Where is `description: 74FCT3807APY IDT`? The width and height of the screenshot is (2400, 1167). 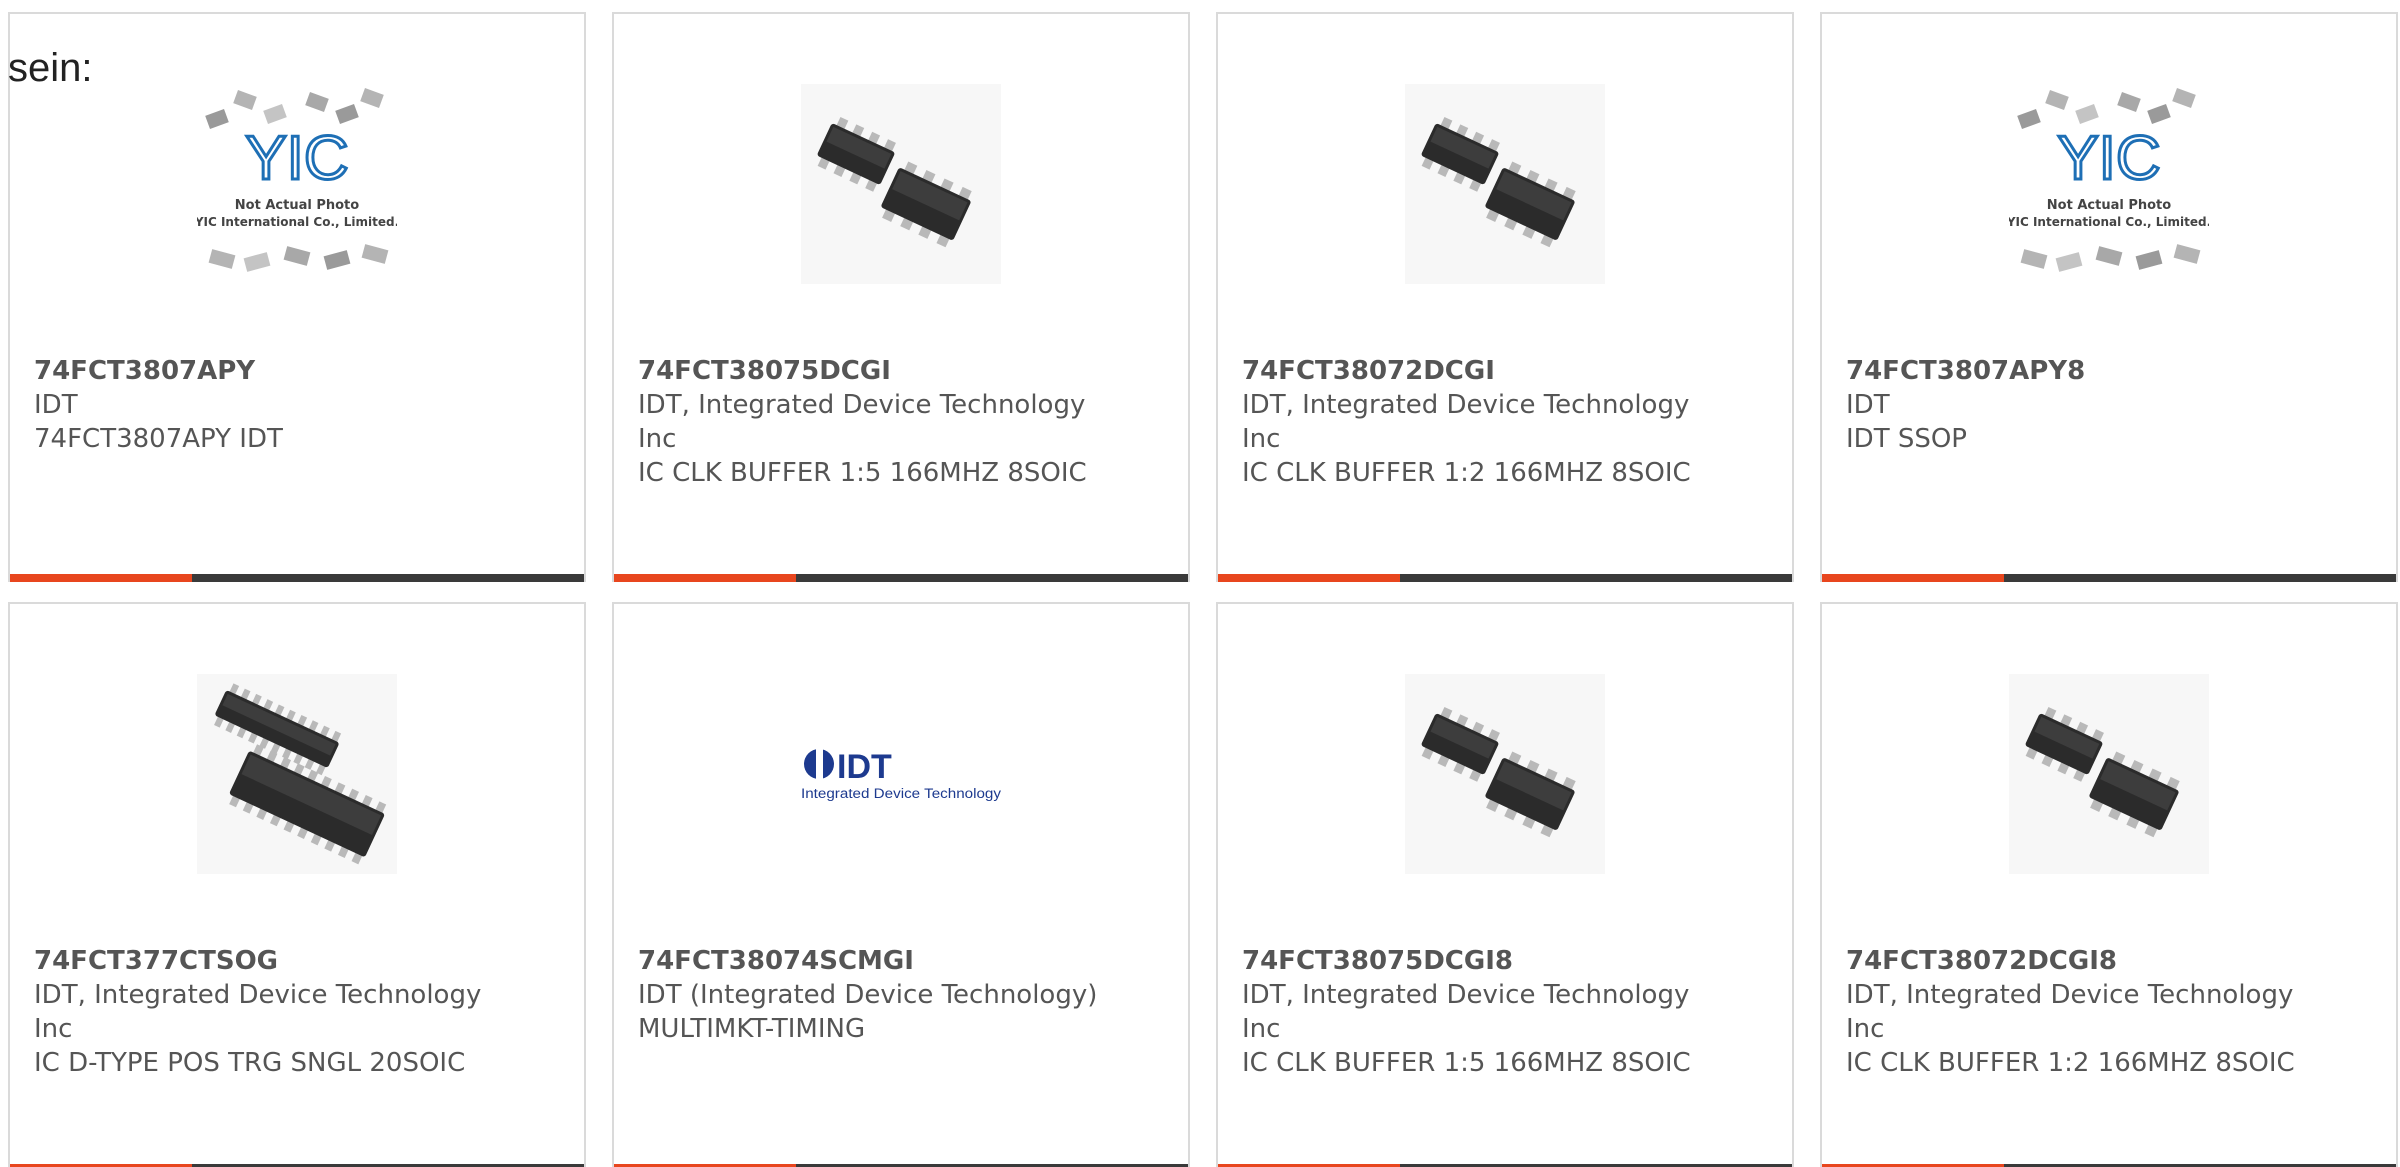 description: 74FCT3807APY IDT is located at coordinates (158, 439).